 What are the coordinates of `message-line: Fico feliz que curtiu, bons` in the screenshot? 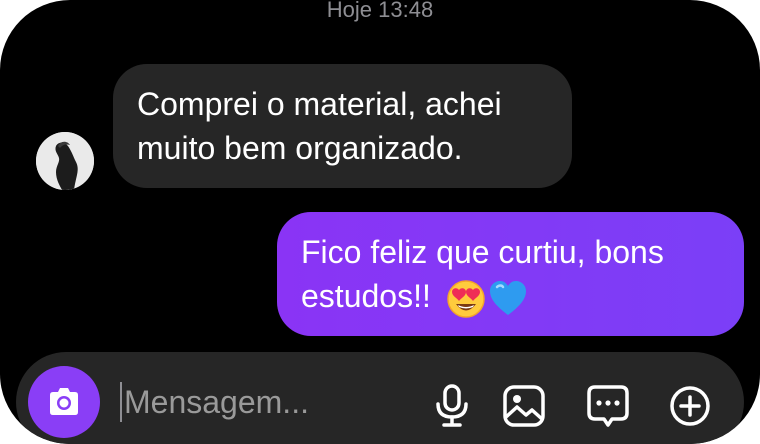 It's located at (482, 252).